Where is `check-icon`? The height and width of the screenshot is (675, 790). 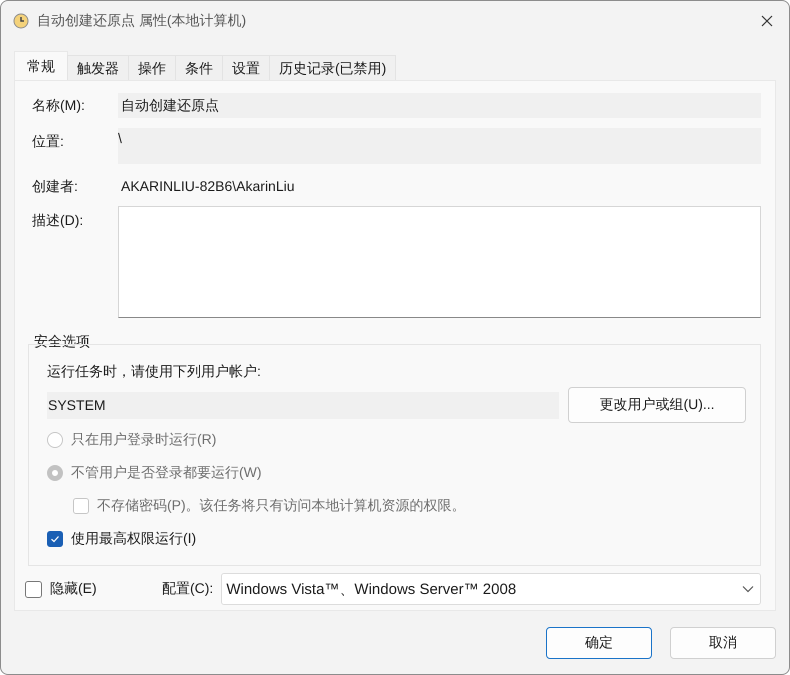 check-icon is located at coordinates (55, 539).